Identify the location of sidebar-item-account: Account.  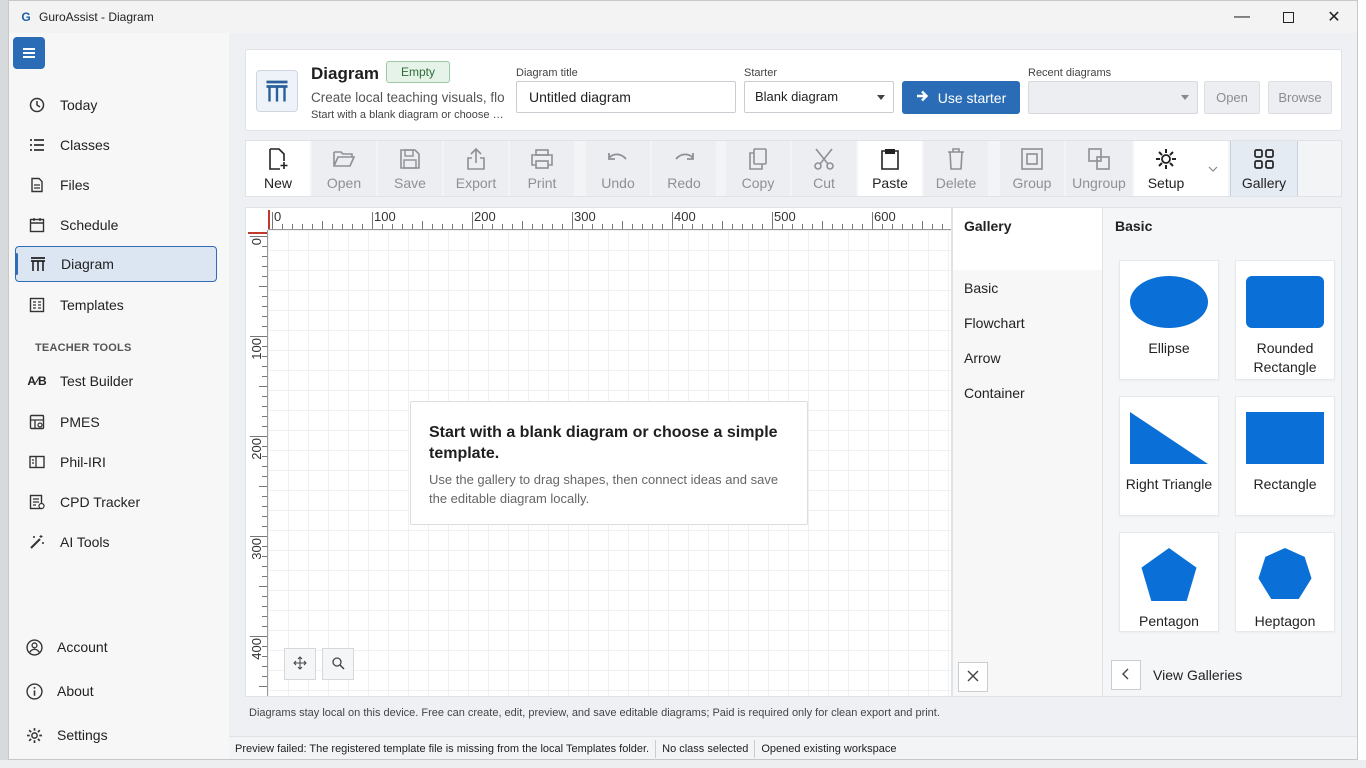
(116, 647).